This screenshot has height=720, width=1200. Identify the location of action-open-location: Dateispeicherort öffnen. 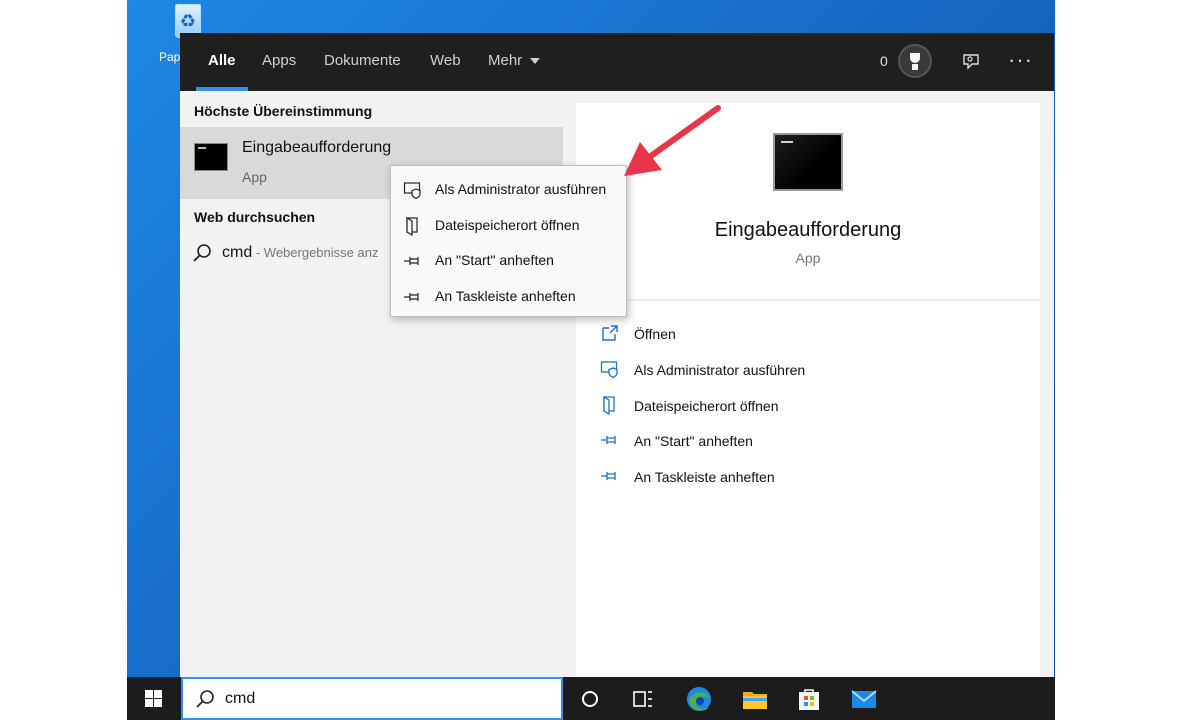
(689, 406).